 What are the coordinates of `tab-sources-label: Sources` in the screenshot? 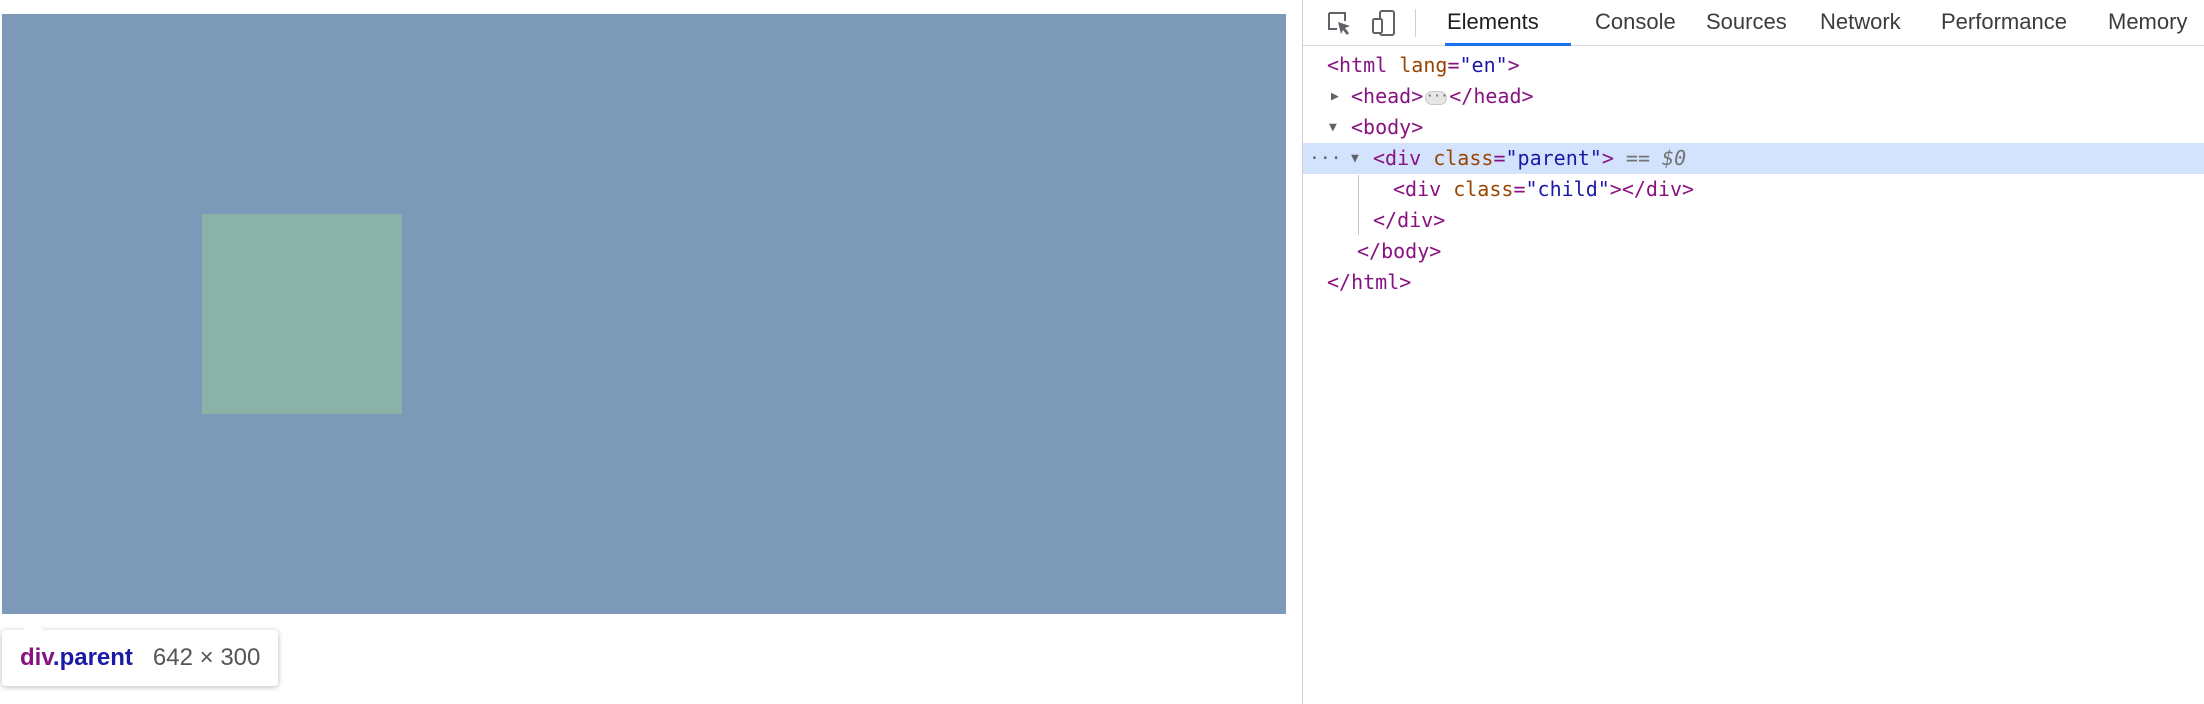 It's located at (1746, 21).